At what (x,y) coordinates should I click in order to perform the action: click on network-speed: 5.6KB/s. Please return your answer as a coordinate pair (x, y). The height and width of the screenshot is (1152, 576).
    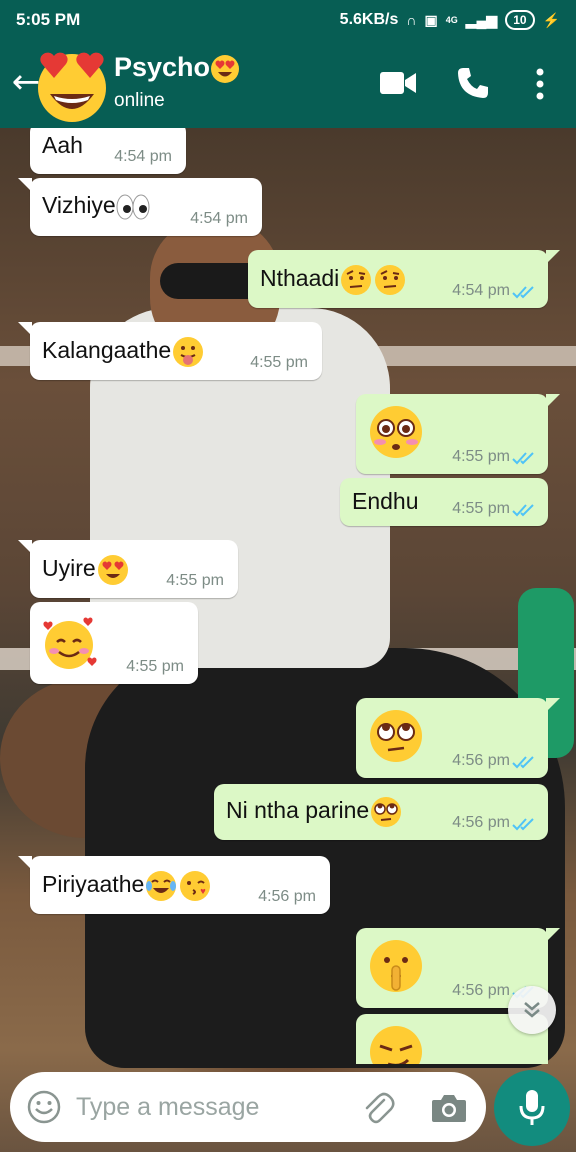
    Looking at the image, I should click on (369, 19).